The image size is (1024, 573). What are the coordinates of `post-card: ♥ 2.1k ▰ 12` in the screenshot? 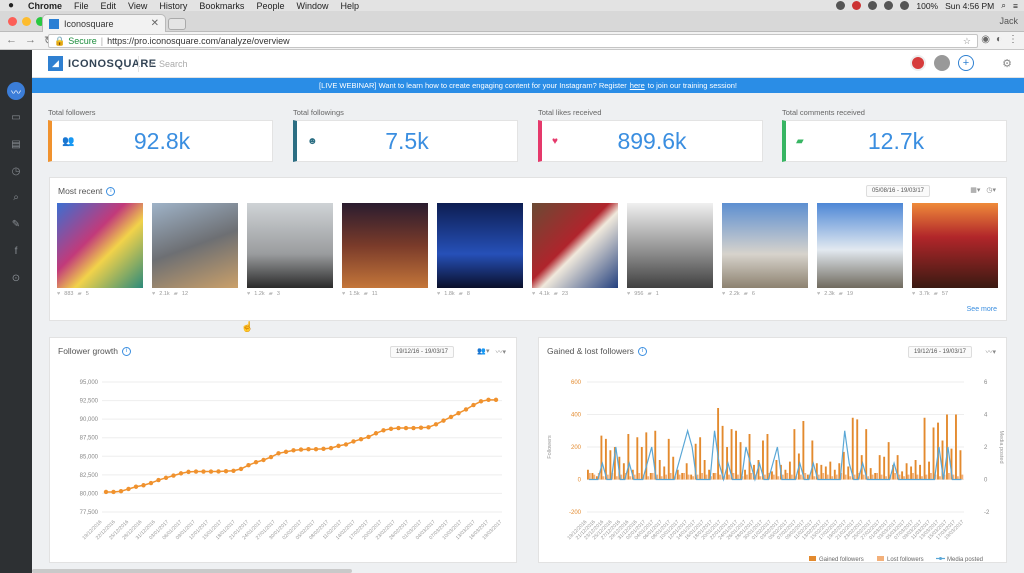 It's located at (195, 250).